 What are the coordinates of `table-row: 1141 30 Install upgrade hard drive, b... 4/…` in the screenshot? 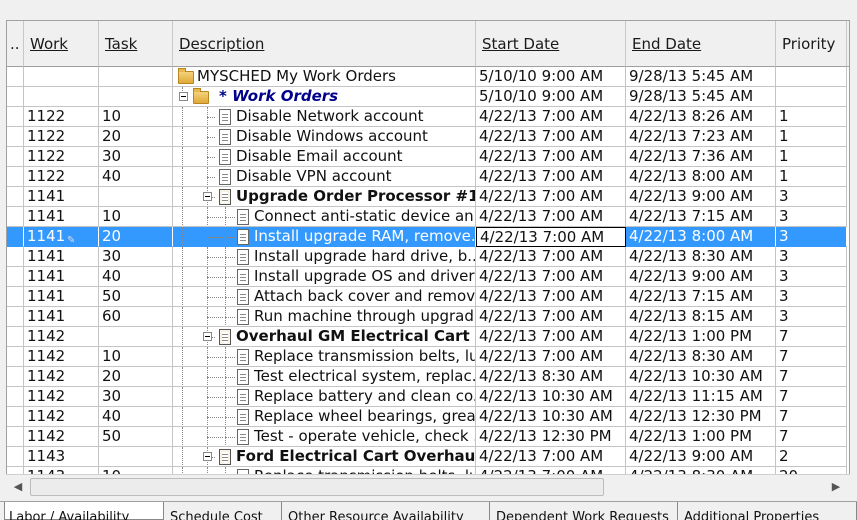 It's located at (427, 257).